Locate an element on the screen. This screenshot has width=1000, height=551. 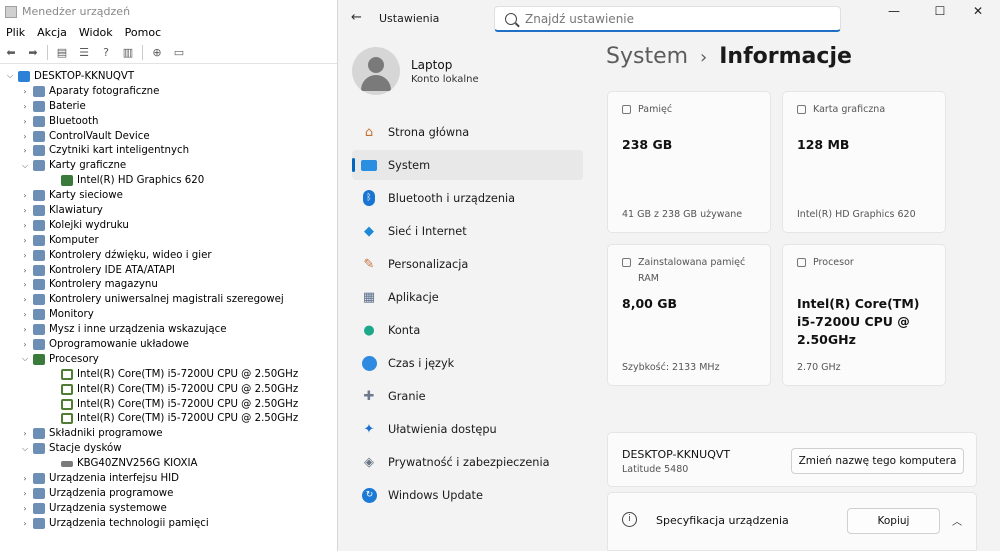
tree-item-label: Intel(R) Core(TM) i5-7200U CPU @ 2.50GHz is located at coordinates (188, 389).